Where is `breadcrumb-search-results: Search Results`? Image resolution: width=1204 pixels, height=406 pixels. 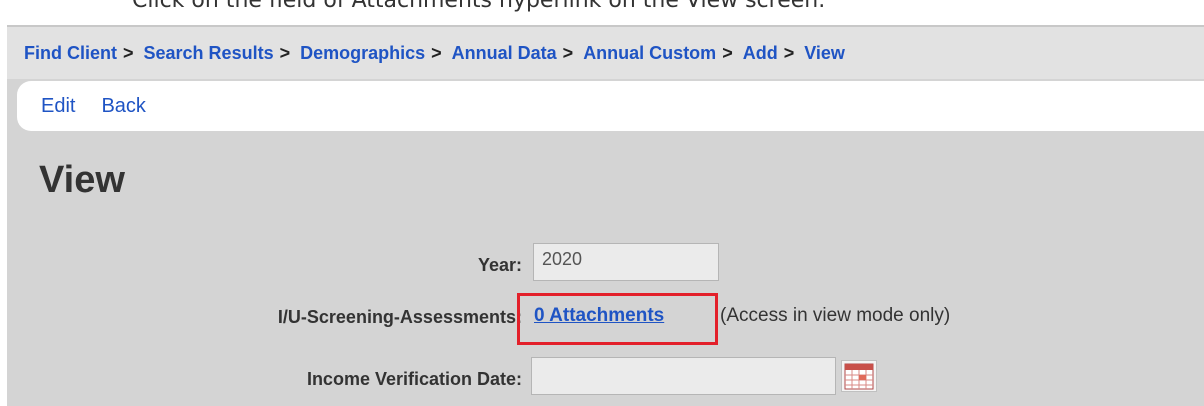
breadcrumb-search-results: Search Results is located at coordinates (209, 53).